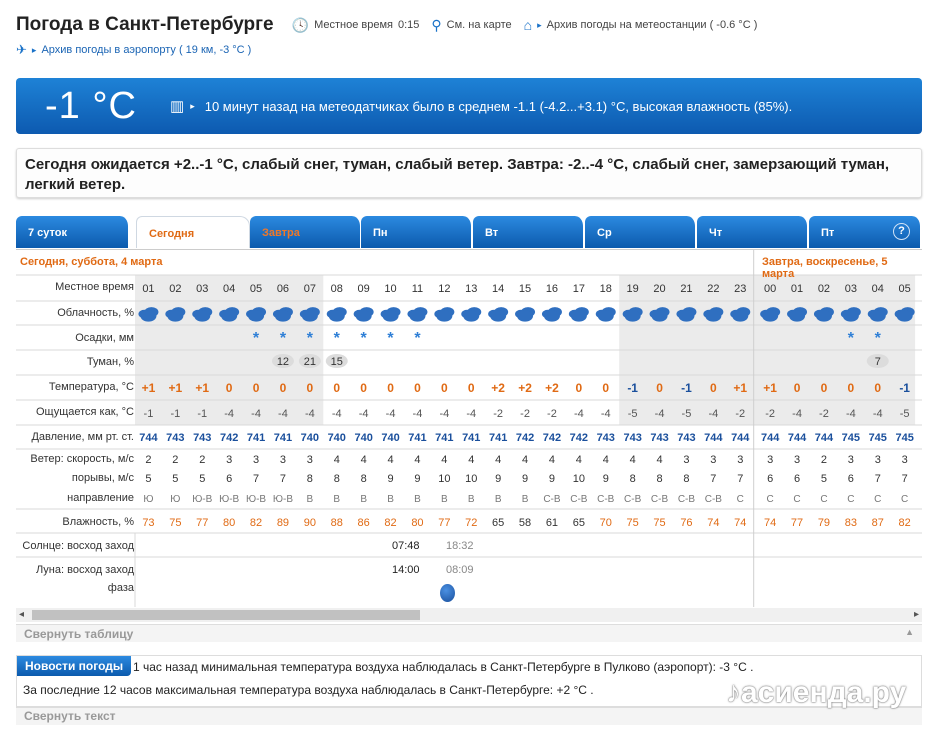 The height and width of the screenshot is (732, 930). I want to click on building-icon: ▥, so click(177, 106).